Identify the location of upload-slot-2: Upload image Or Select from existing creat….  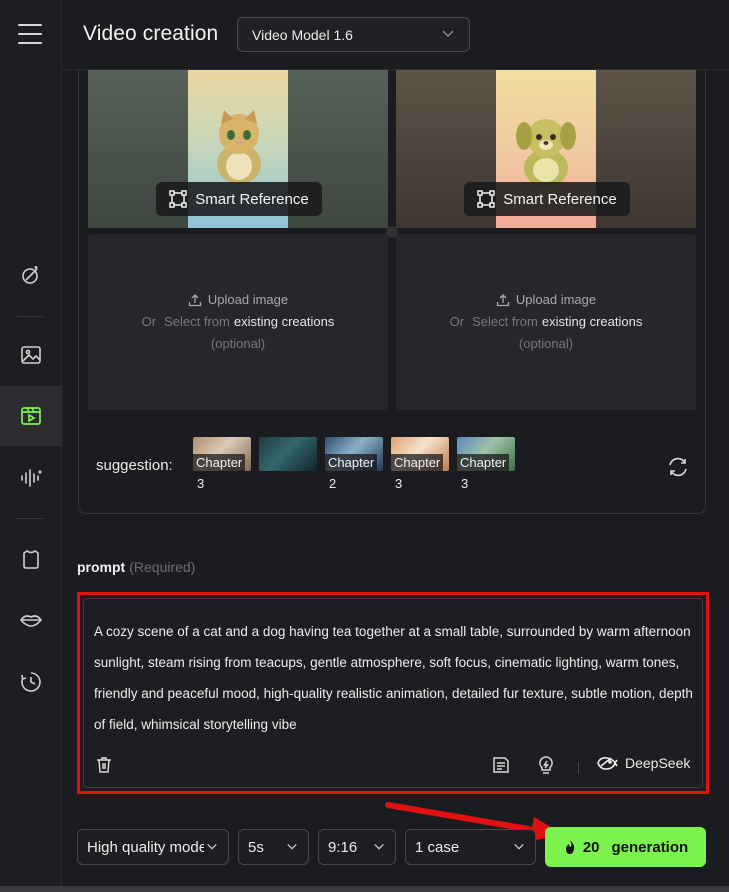
(546, 322).